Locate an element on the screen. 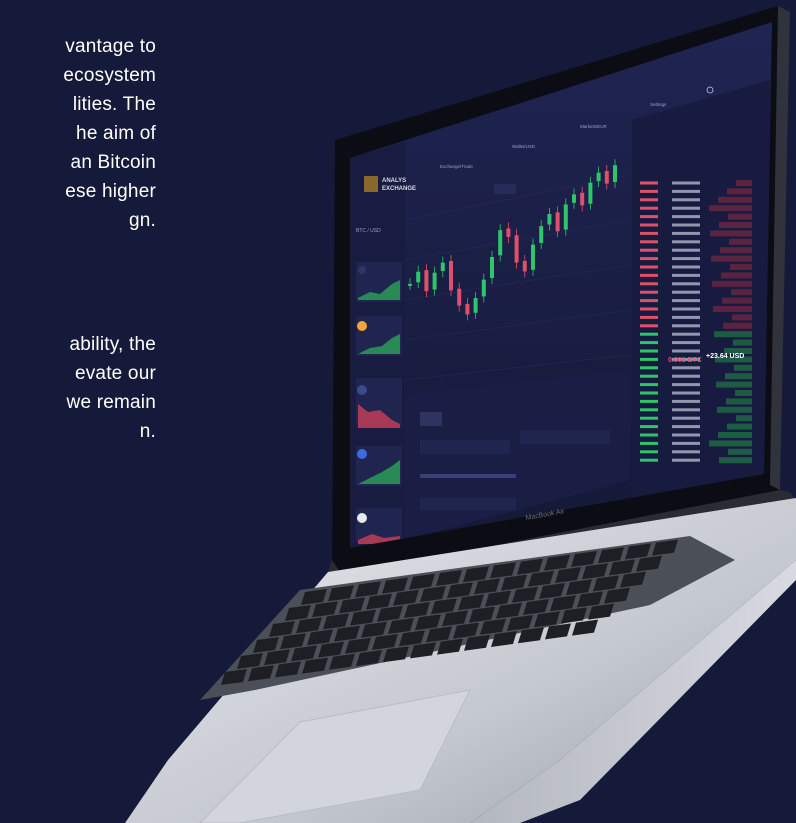 This screenshot has height=823, width=796. logo-text-2: EXCHANGE is located at coordinates (399, 189).